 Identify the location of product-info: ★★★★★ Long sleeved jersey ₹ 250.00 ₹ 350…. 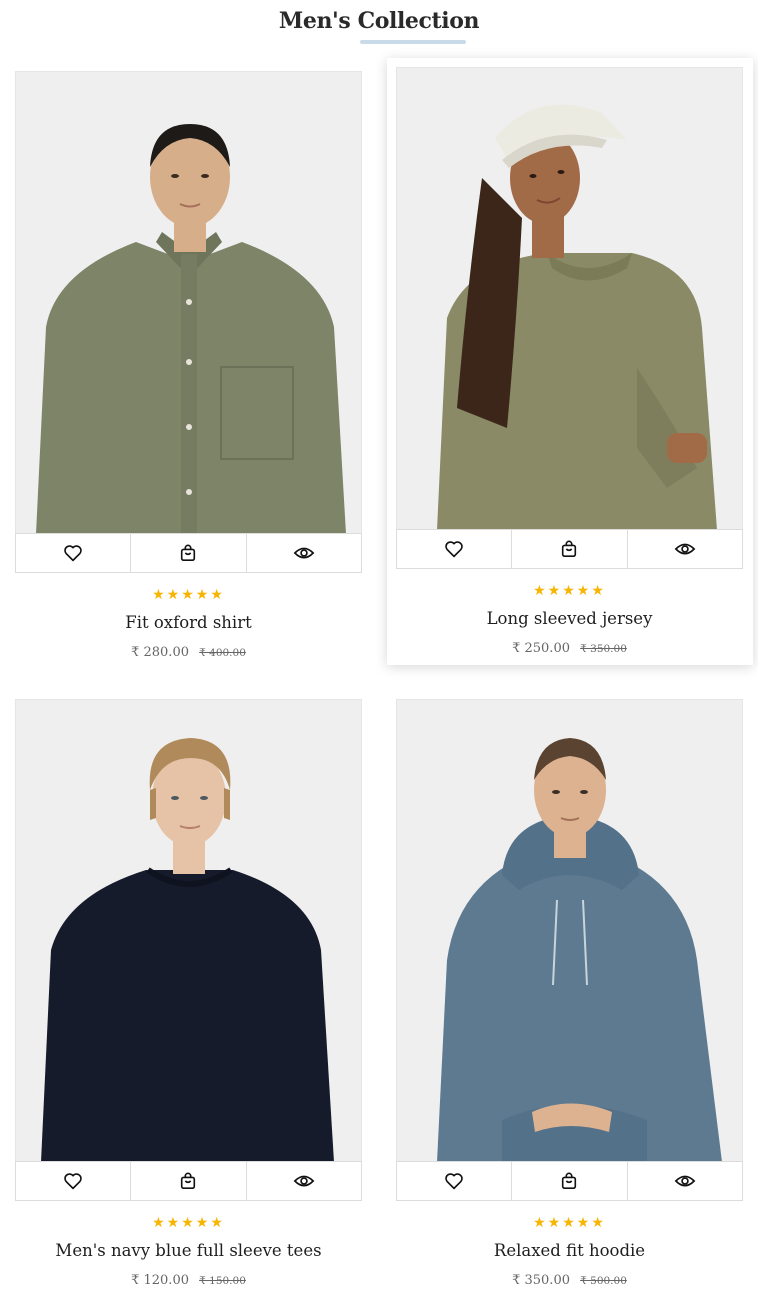
(569, 619).